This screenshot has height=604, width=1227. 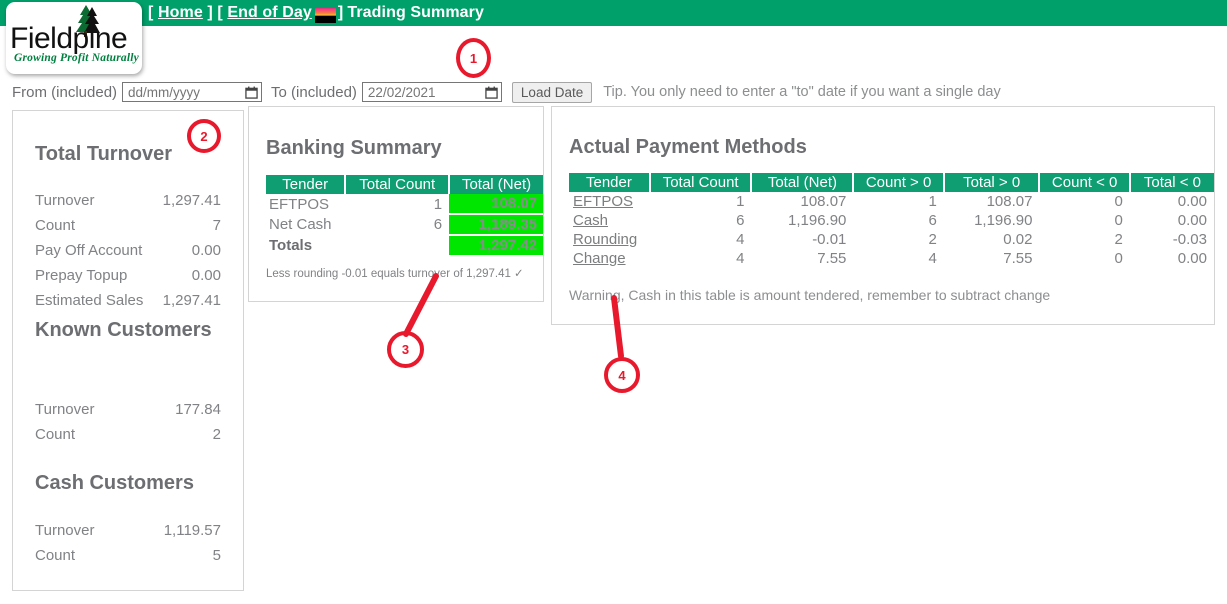 What do you see at coordinates (599, 258) in the screenshot?
I see `tender-link-change: Change` at bounding box center [599, 258].